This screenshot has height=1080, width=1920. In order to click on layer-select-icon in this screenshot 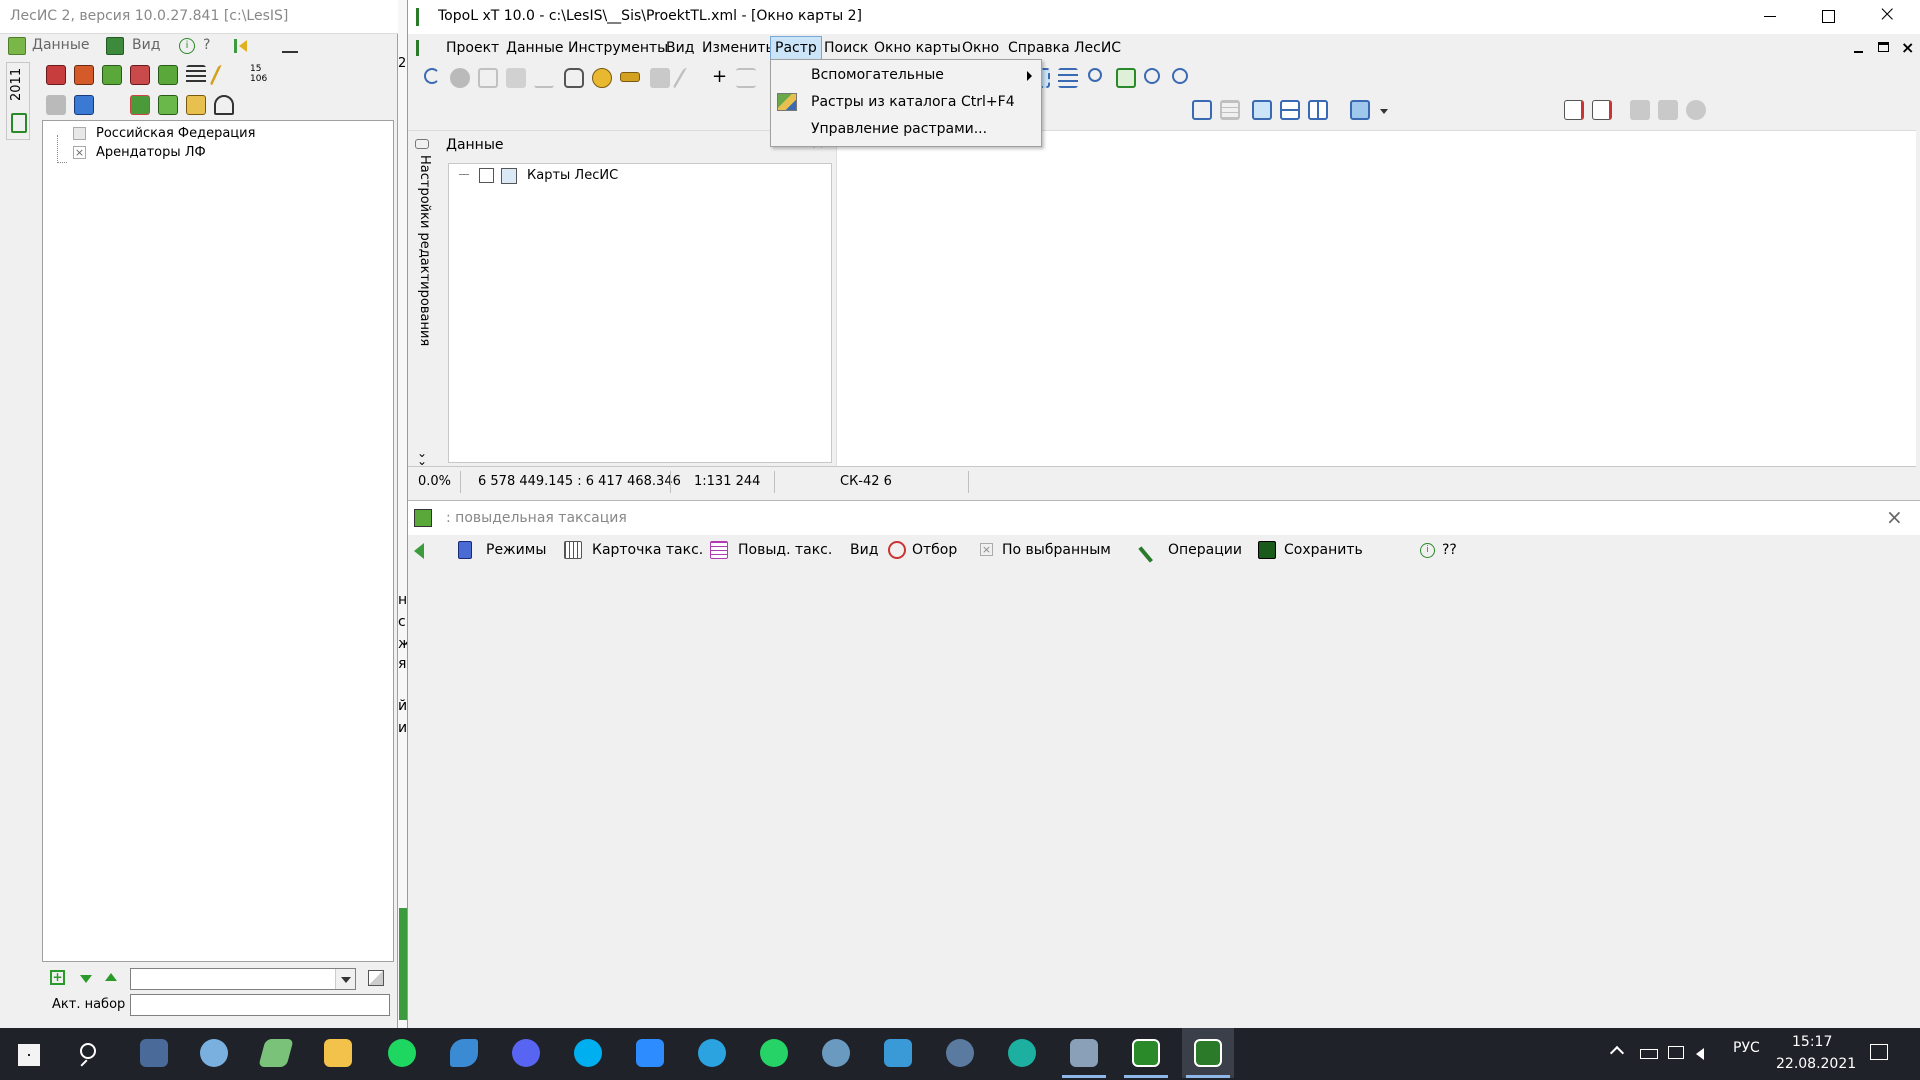, I will do `click(84, 75)`.